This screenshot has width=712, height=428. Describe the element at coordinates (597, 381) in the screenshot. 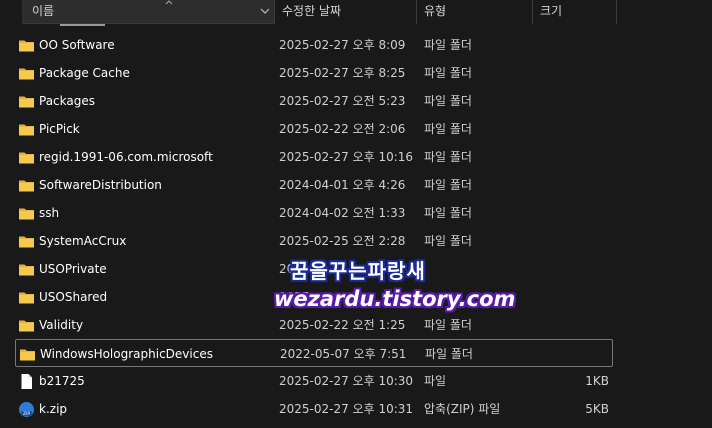

I see `file-size: 1KB` at that location.